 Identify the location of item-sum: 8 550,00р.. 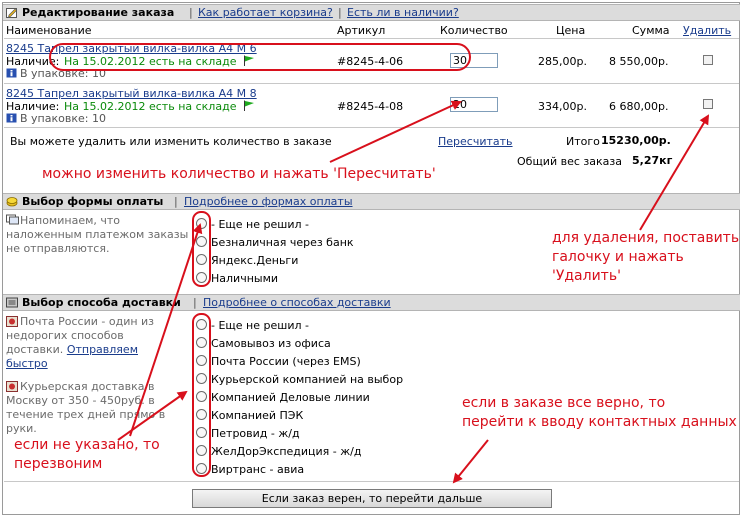
(639, 61).